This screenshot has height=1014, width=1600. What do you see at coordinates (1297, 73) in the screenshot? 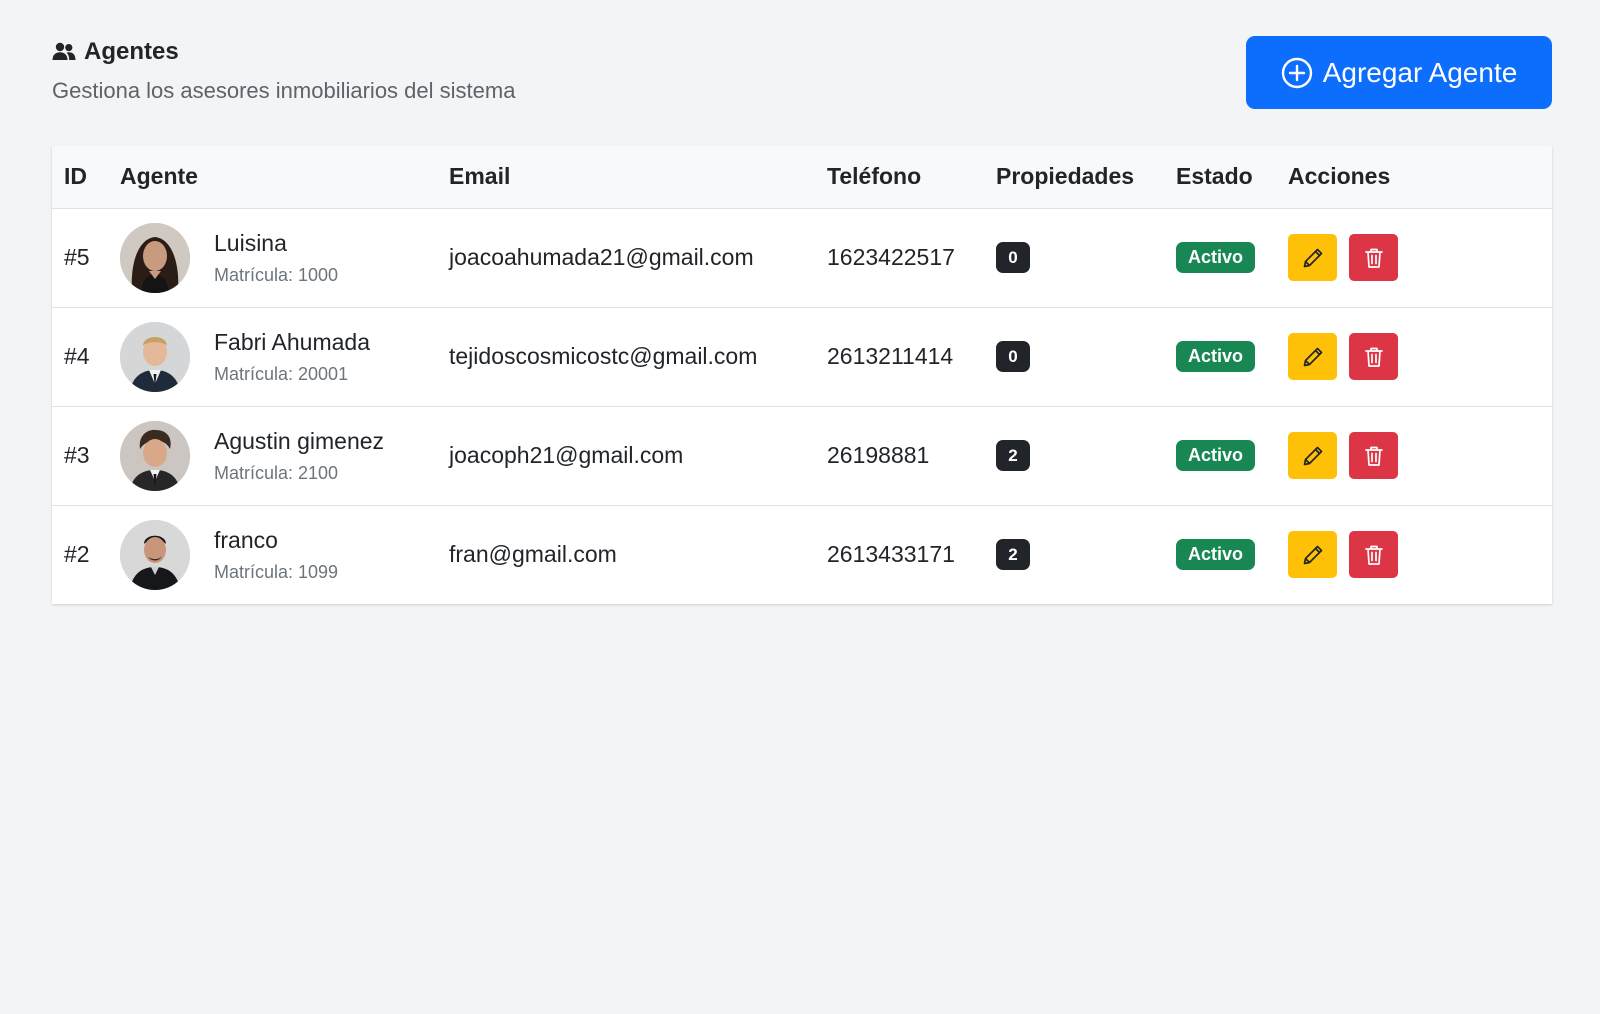
I see `plus-circle-icon` at bounding box center [1297, 73].